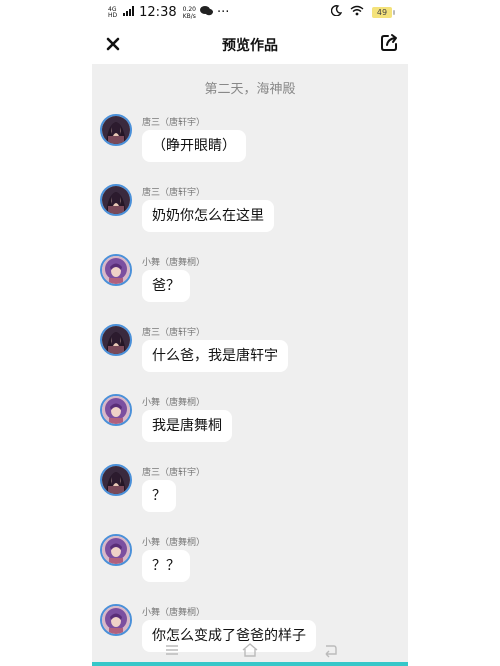  I want to click on battery-indicator: 49, so click(383, 12).